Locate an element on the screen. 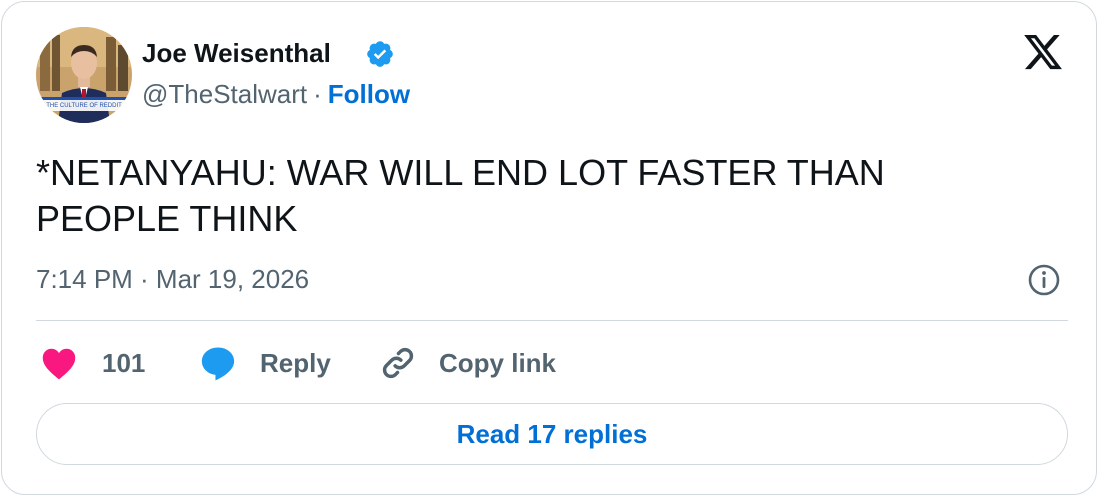 Image resolution: width=1100 pixels, height=498 pixels. reply-button: Reply is located at coordinates (264, 363).